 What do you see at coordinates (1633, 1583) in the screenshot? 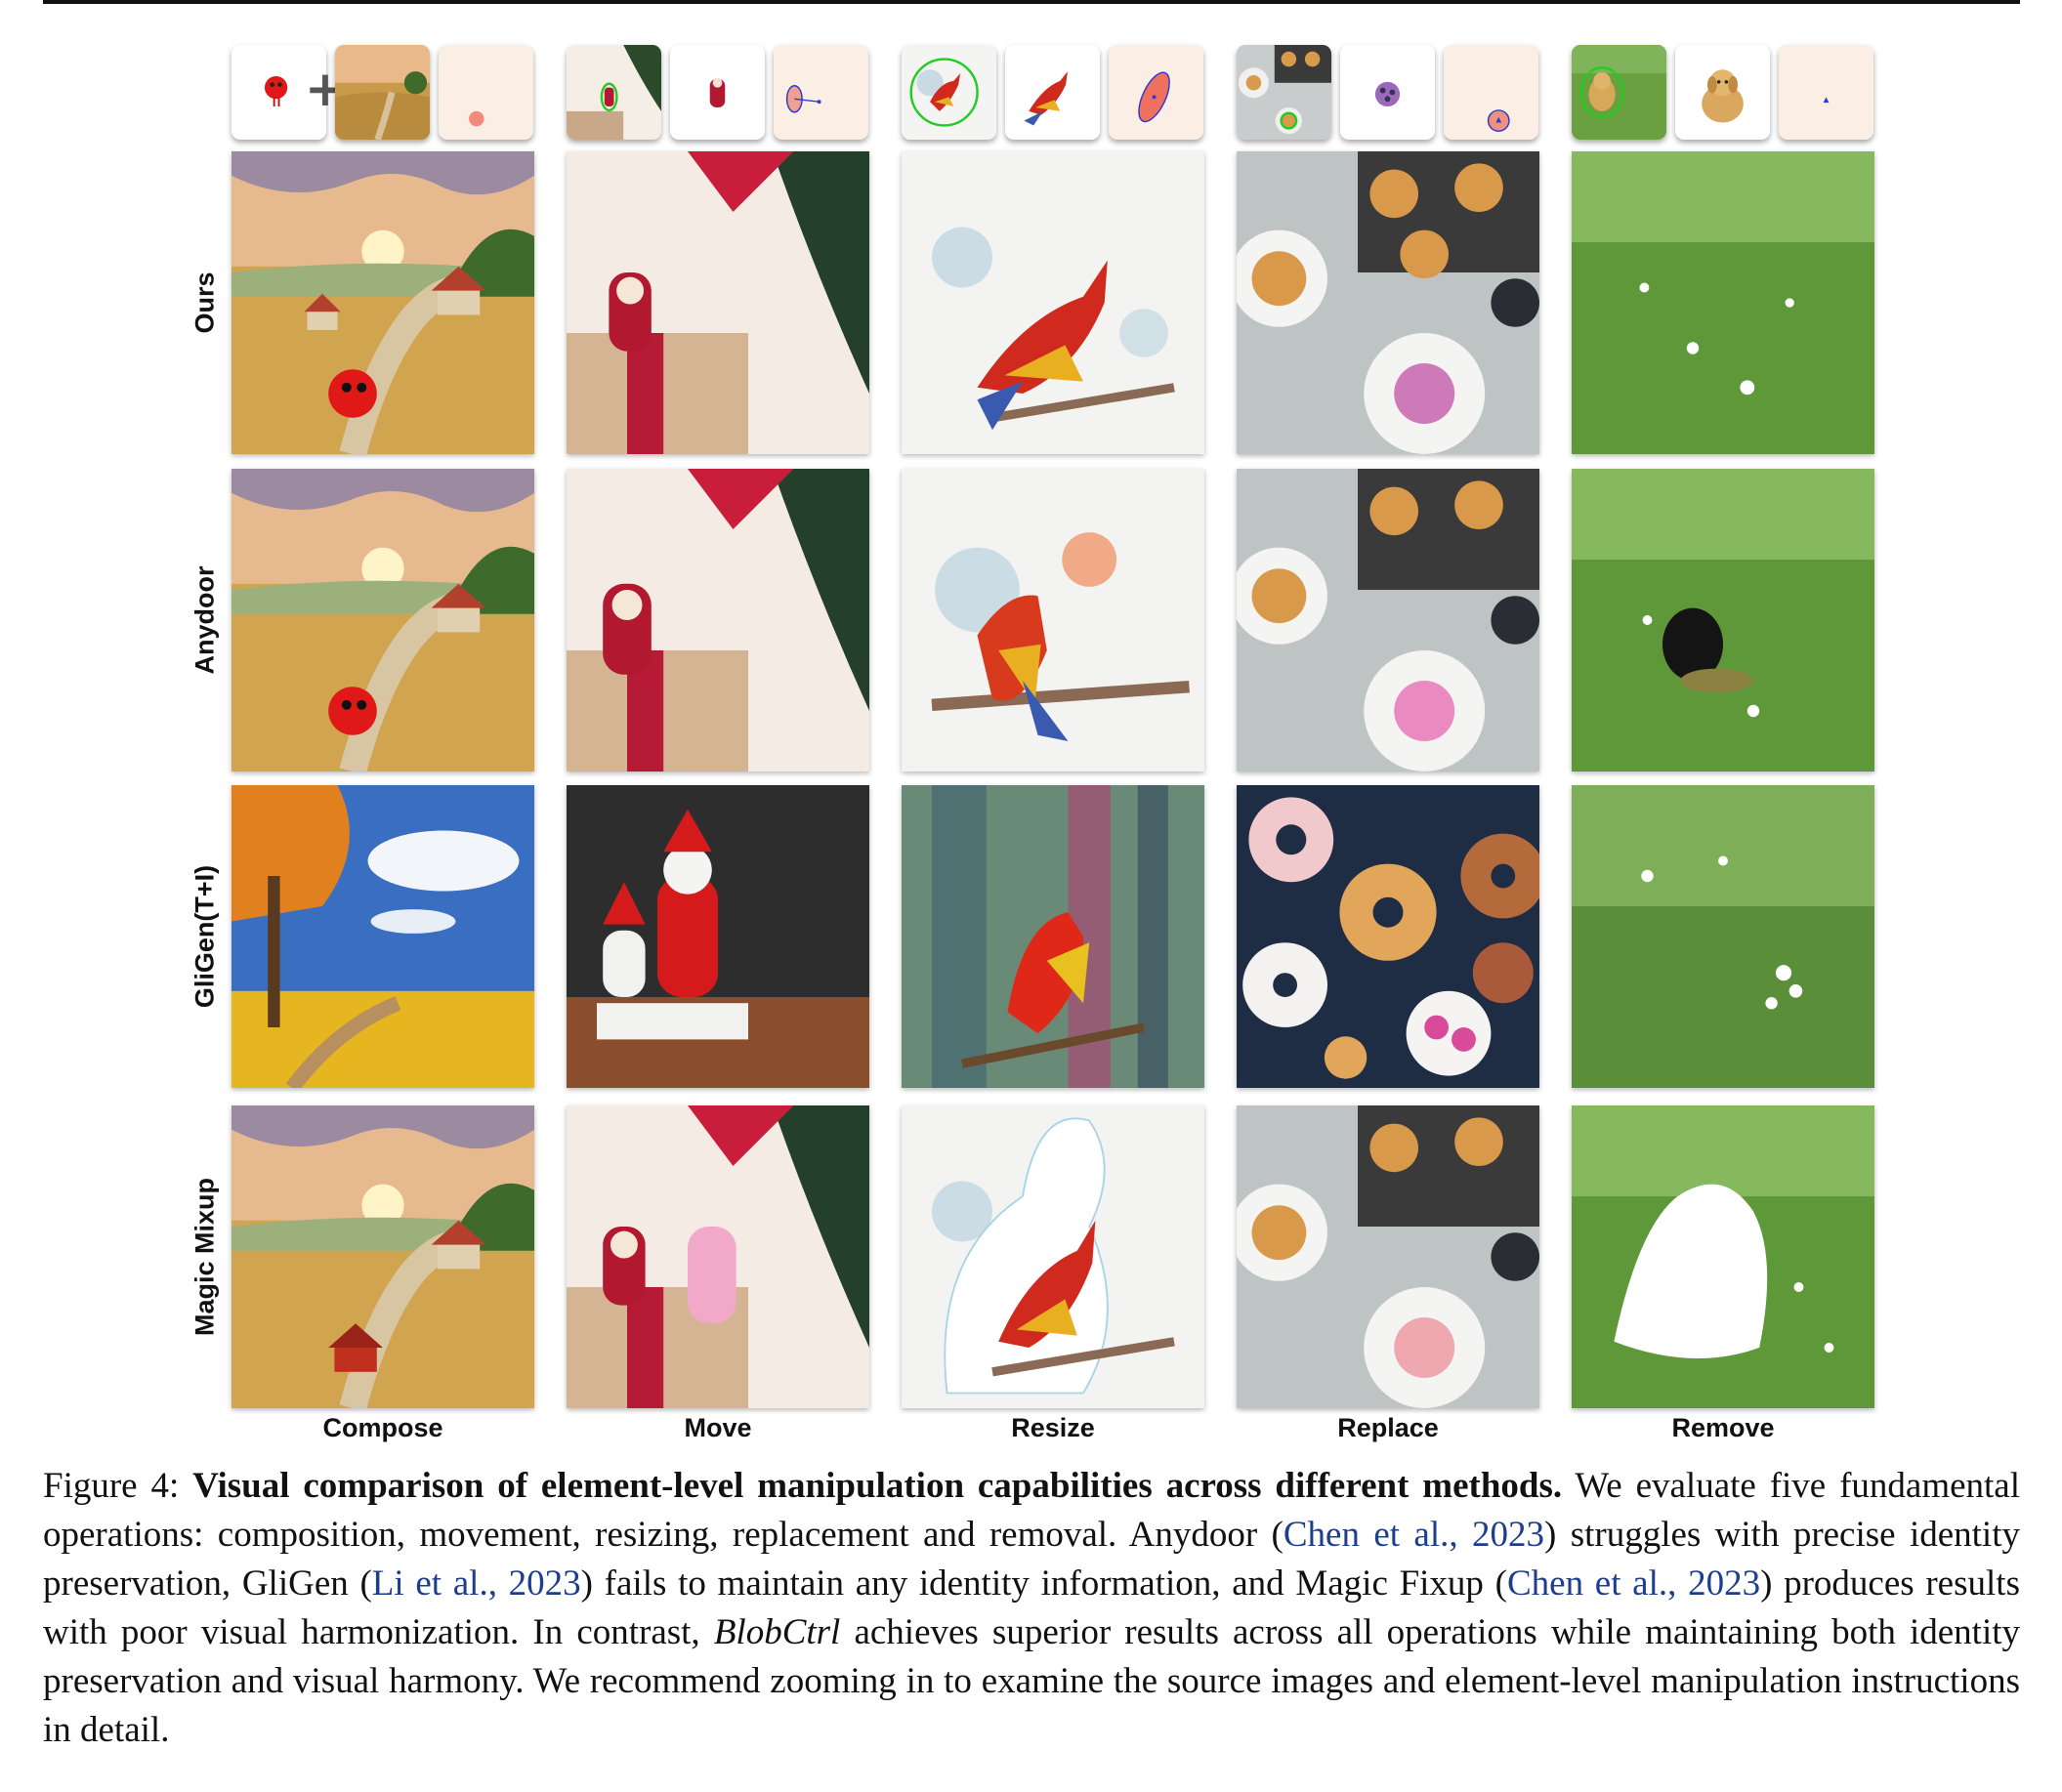
I see `citation-link-chen-2023-b: Chen et al., 2023` at bounding box center [1633, 1583].